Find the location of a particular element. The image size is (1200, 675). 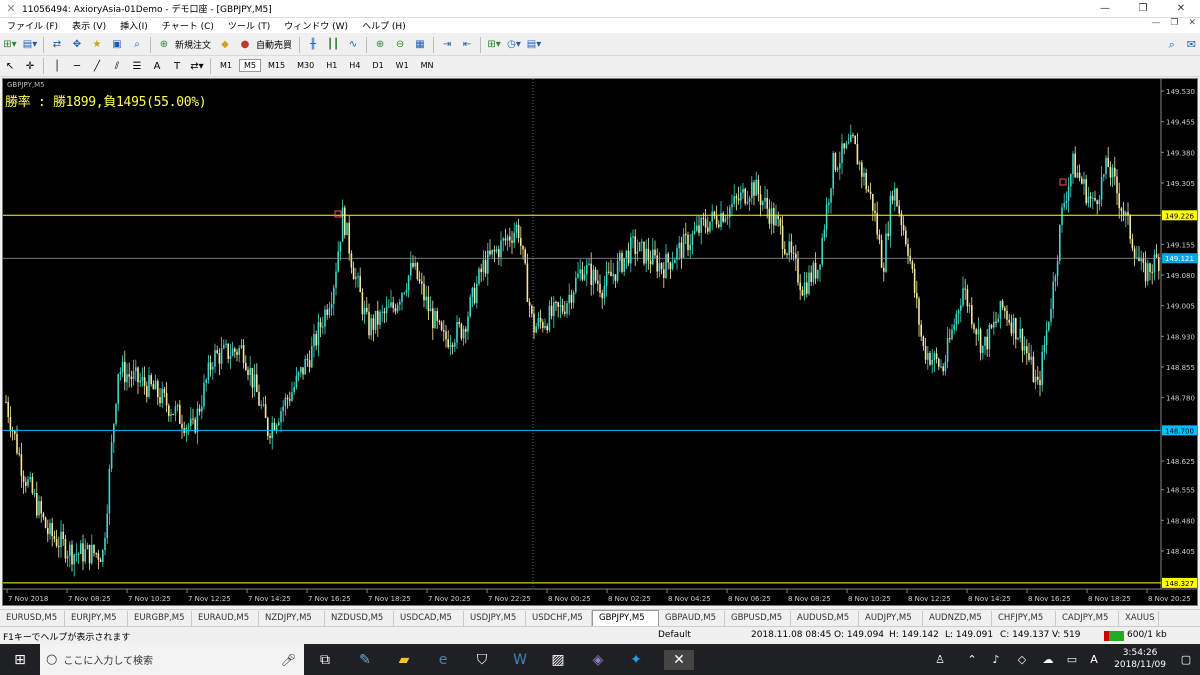

cursor-icon: ↖ is located at coordinates (10, 66).